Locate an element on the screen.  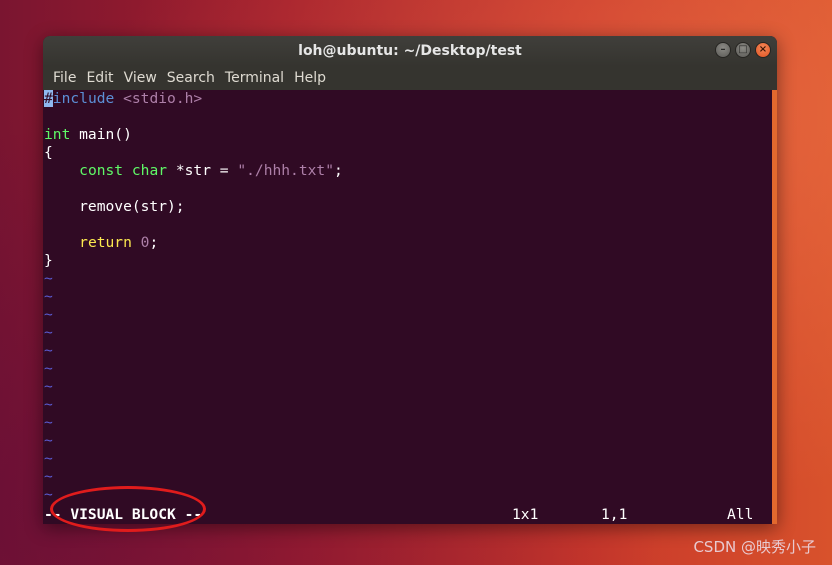
code-line-include: #include <stdio.h> is located at coordinates (123, 99).